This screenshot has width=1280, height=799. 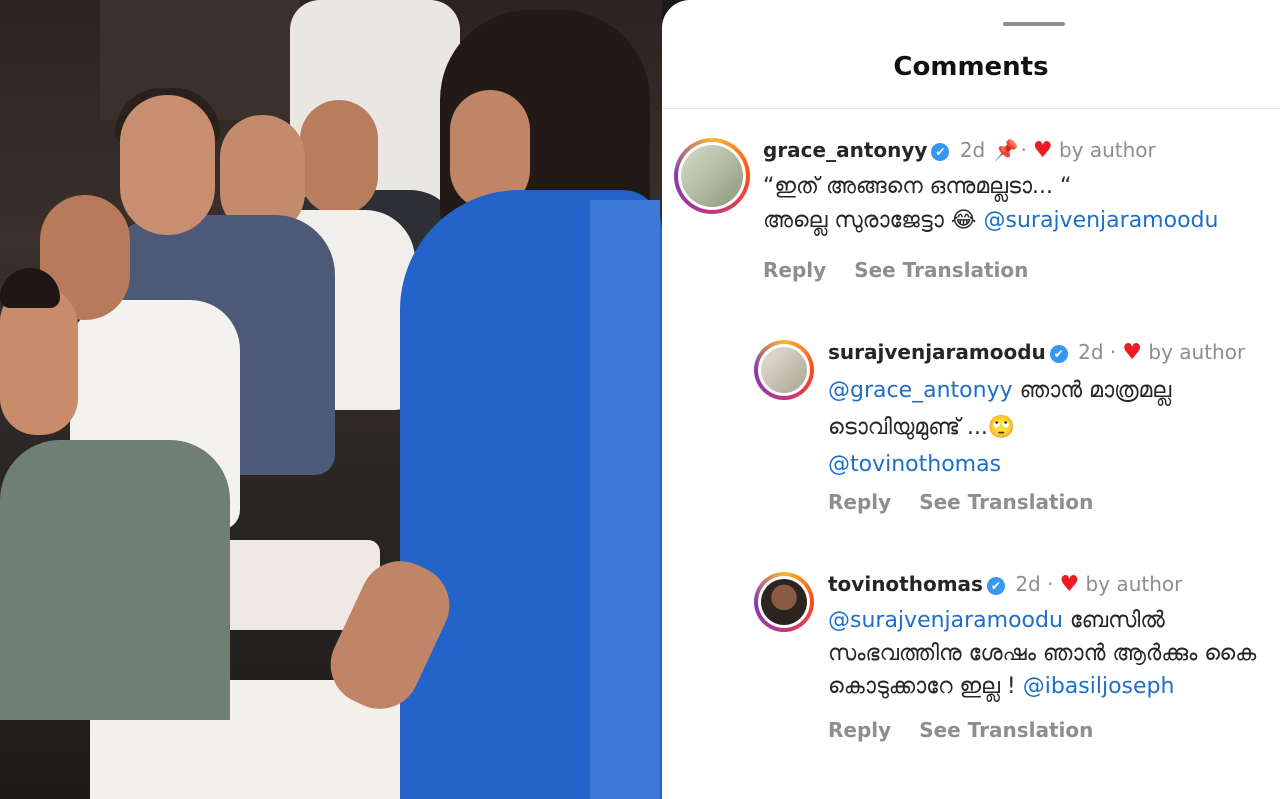 What do you see at coordinates (905, 584) in the screenshot?
I see `username: tovinothomas` at bounding box center [905, 584].